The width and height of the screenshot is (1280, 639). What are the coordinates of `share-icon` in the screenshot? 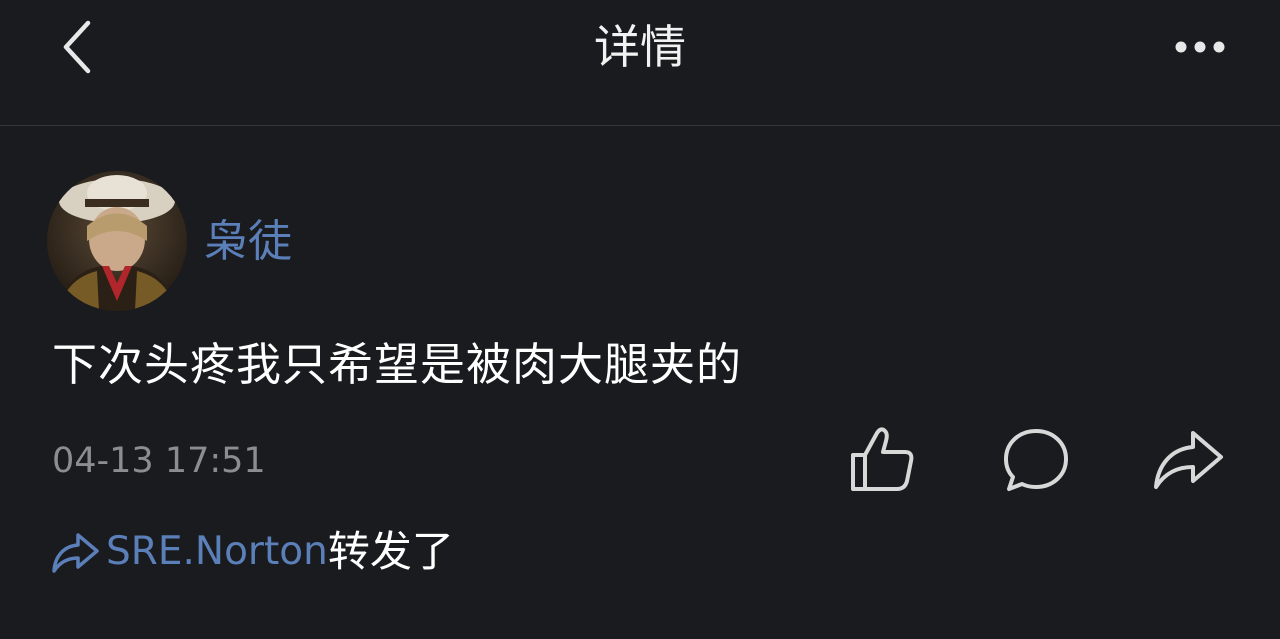 It's located at (1188, 460).